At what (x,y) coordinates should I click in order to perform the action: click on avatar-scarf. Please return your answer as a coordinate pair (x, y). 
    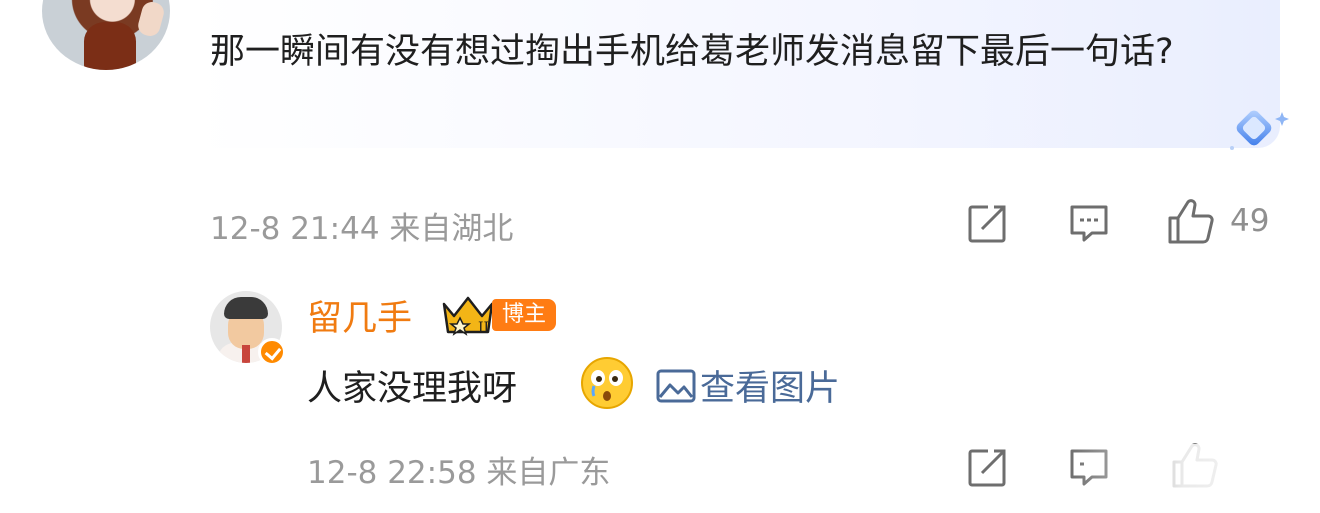
    Looking at the image, I should click on (110, 46).